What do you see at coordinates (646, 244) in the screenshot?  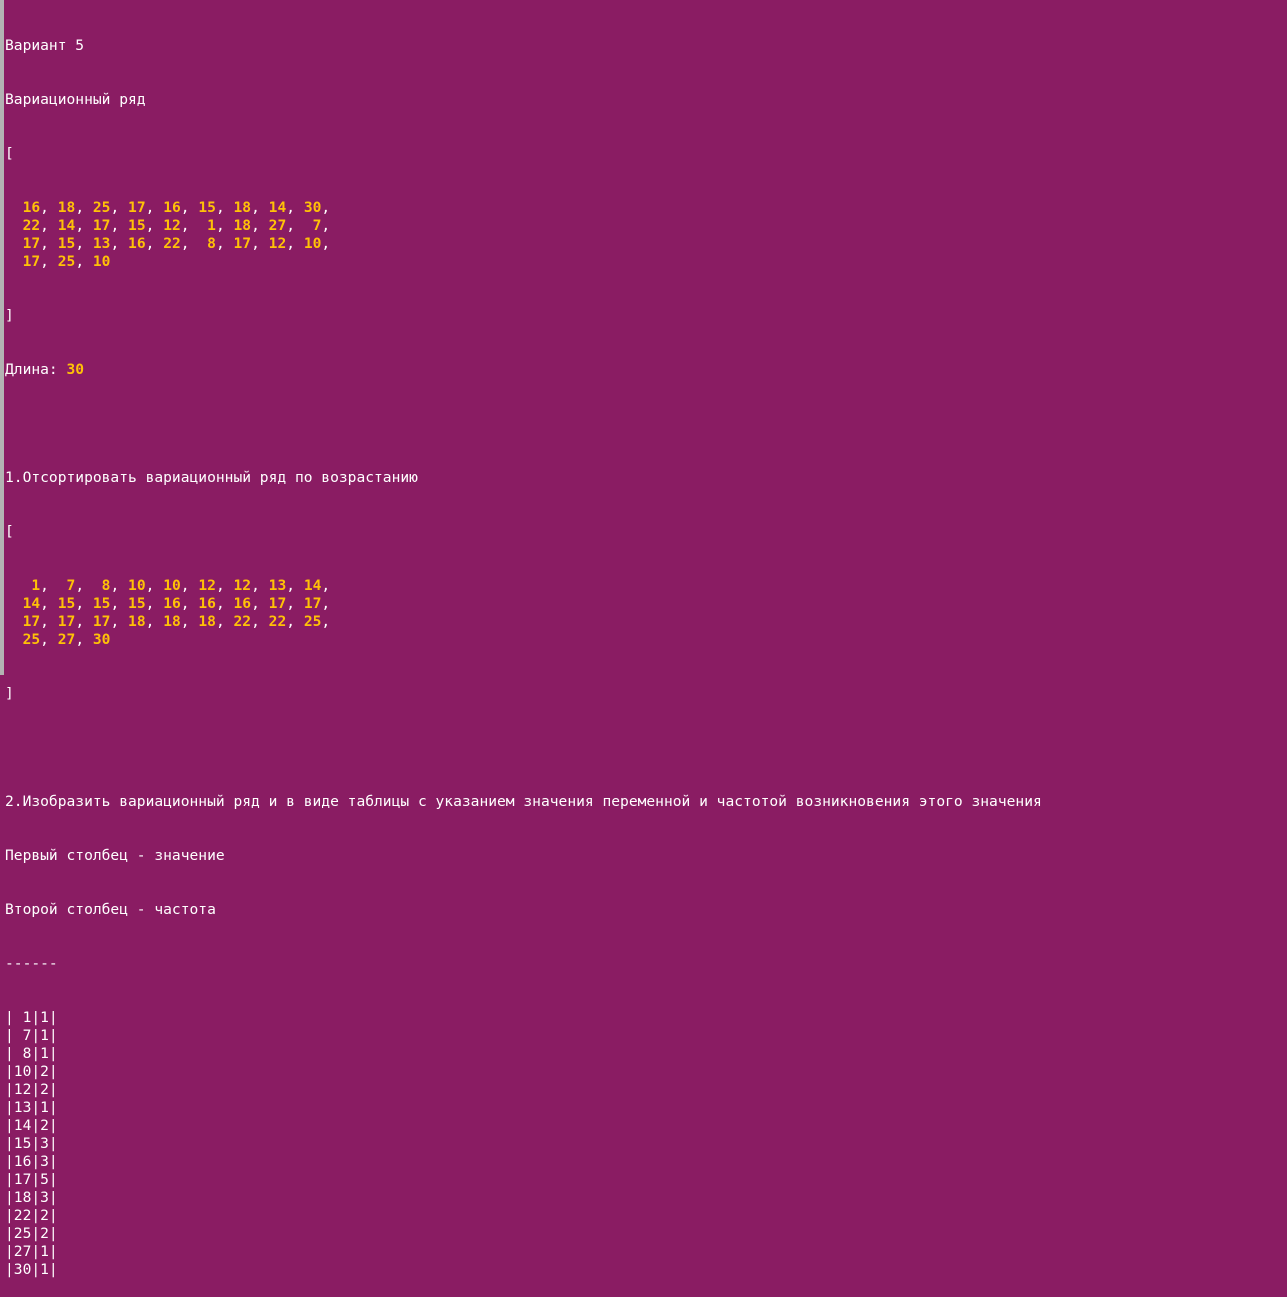 I see `series-row: 17, 15, 13, 16, 22, 8, 17, 12, 10,` at bounding box center [646, 244].